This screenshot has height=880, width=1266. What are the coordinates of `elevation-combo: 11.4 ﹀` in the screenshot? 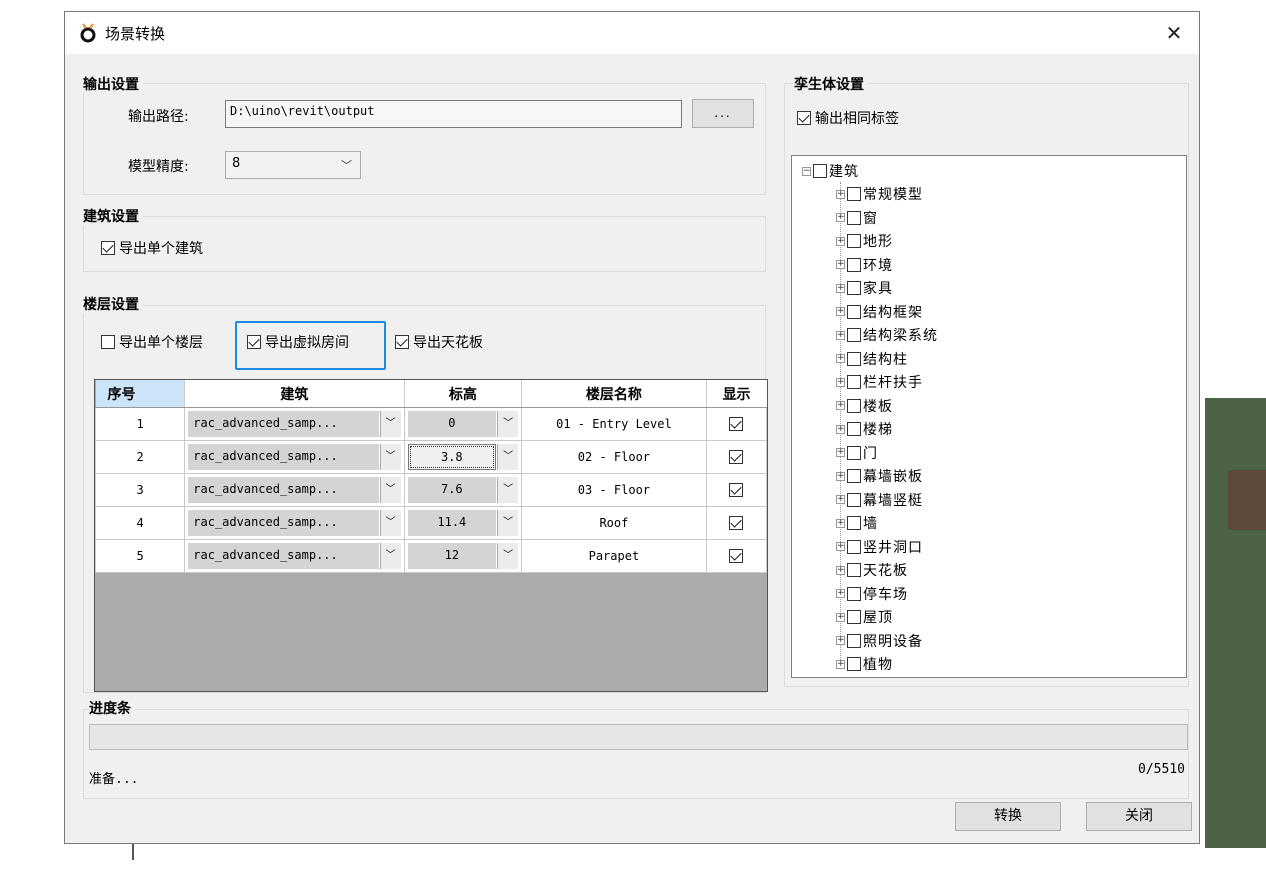 It's located at (463, 523).